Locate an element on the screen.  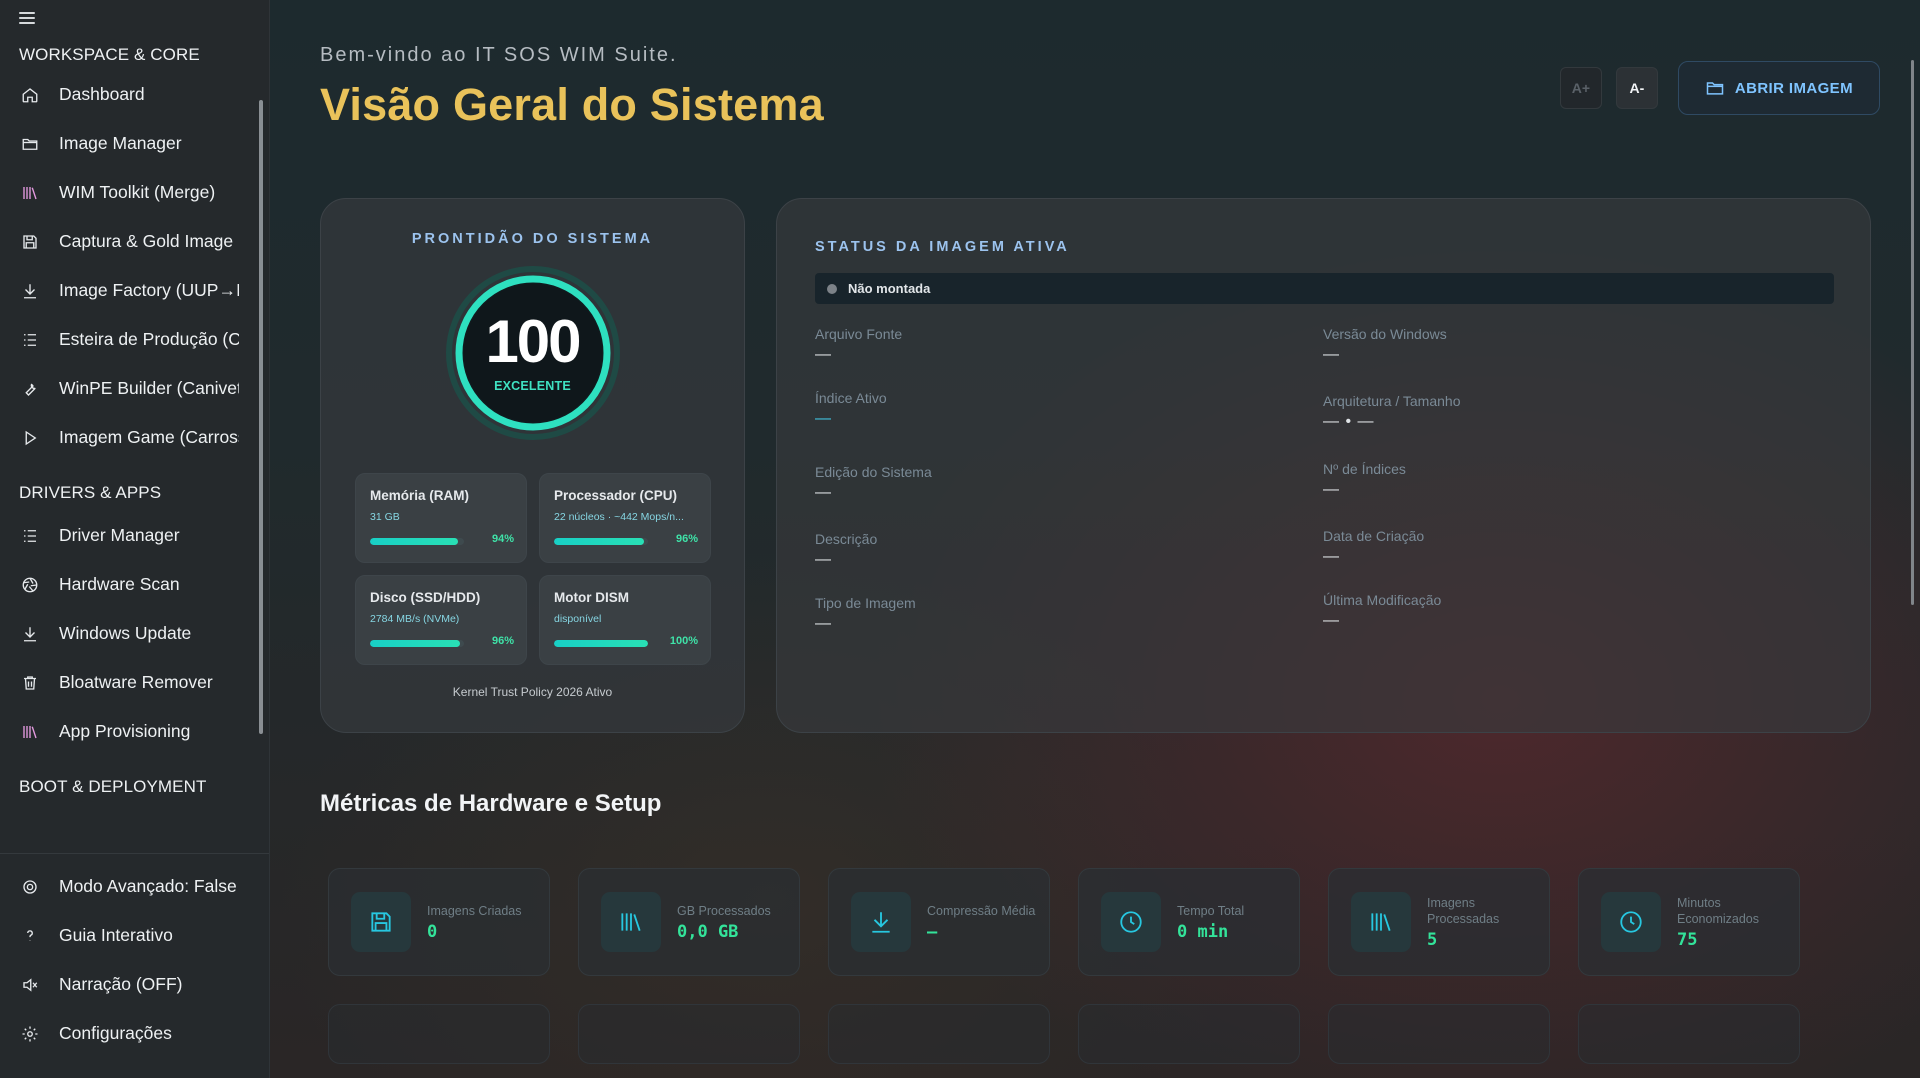
section-workspace-core: WORKSPACE & CORE is located at coordinates (109, 54).